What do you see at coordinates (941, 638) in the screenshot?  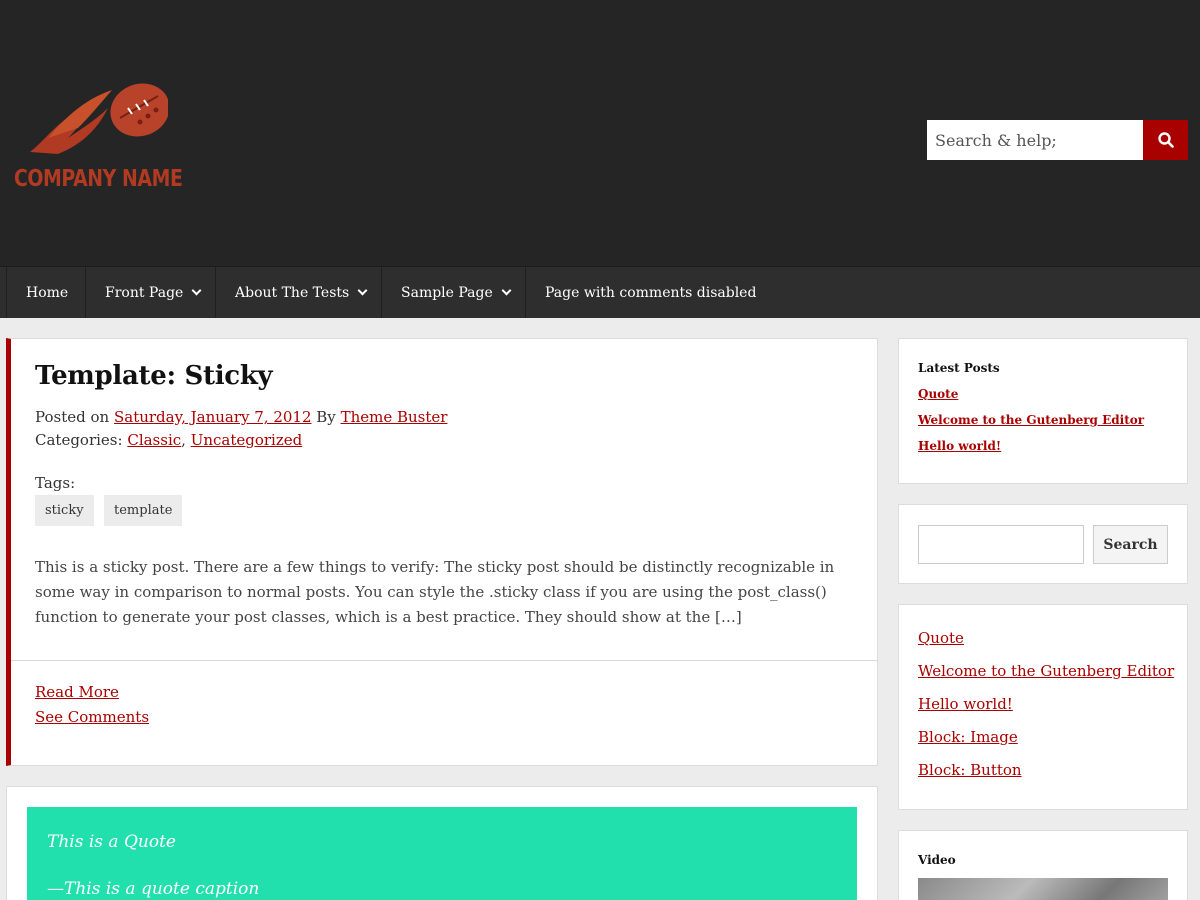 I see `recent-post-link: Quote` at bounding box center [941, 638].